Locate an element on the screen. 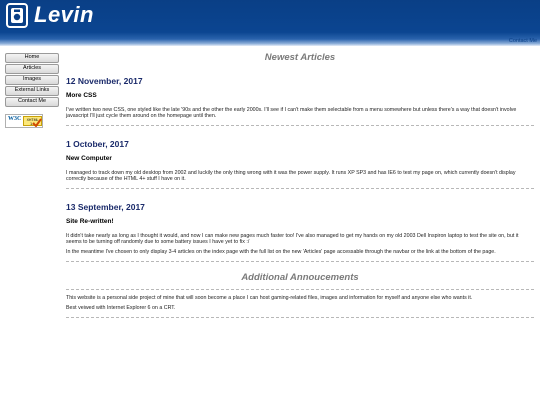  checkmark-icon is located at coordinates (37, 122).